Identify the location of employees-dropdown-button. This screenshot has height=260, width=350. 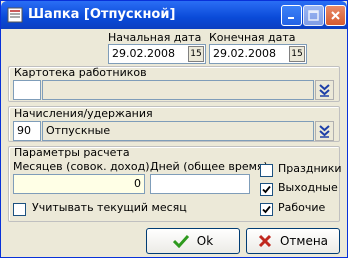
(324, 90).